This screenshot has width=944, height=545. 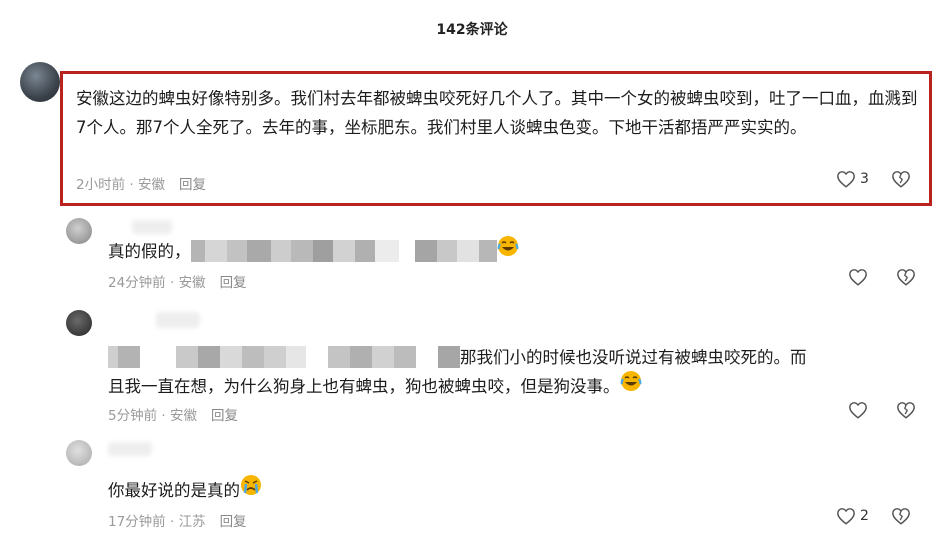 I want to click on comment-meta: 2小时前 · 安徽 回复, so click(x=141, y=183).